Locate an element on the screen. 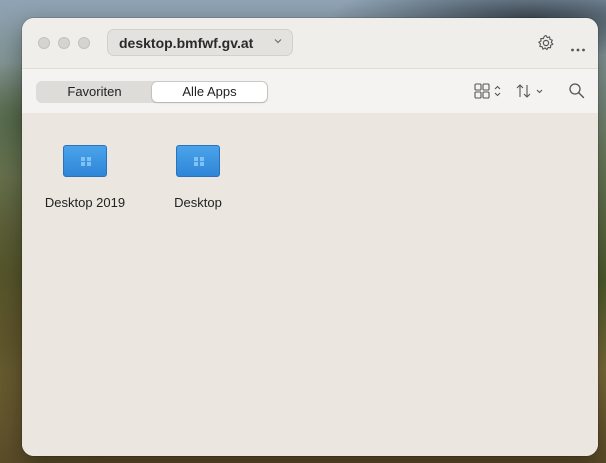 The image size is (606, 463). ellipsis-icon is located at coordinates (578, 49).